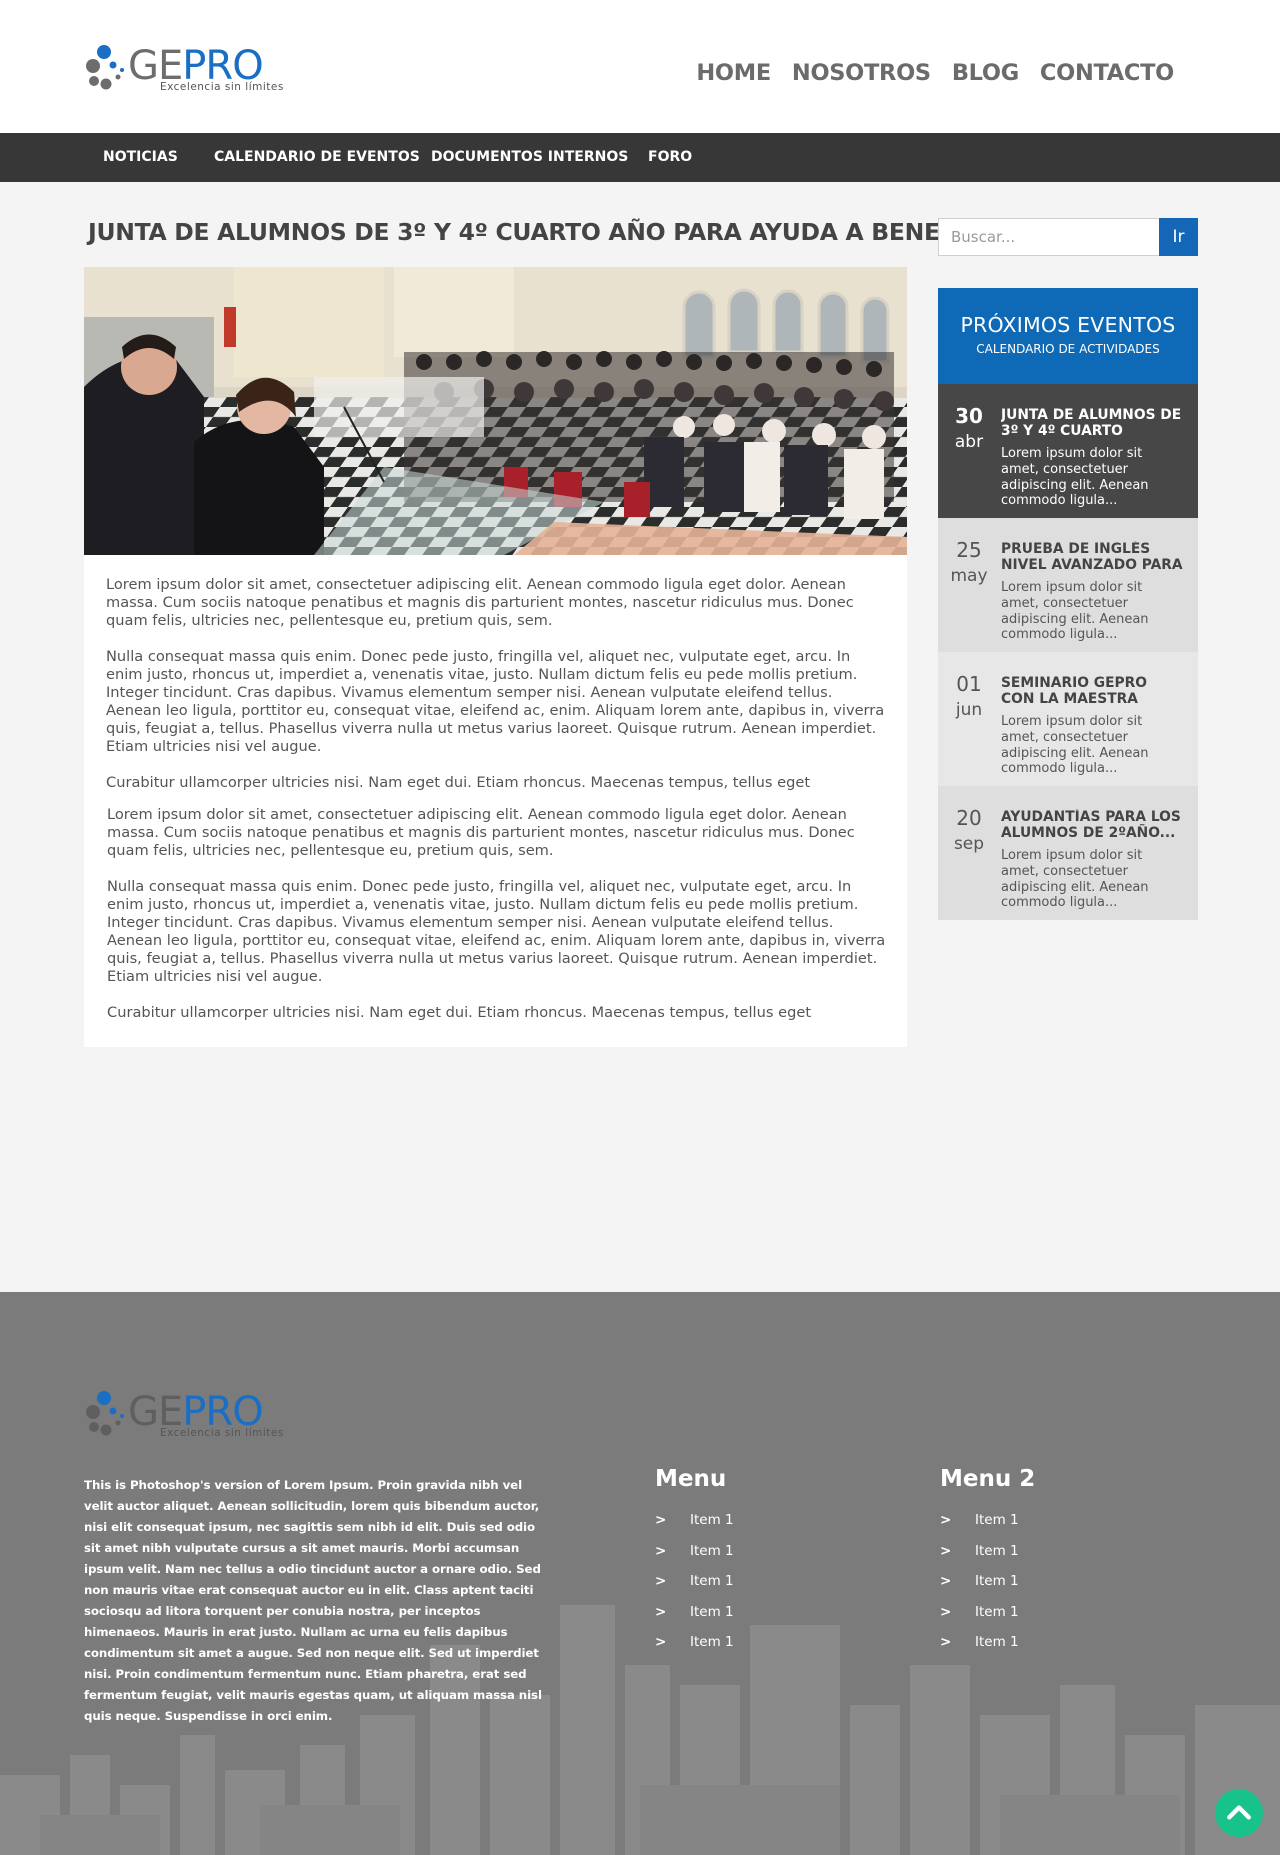  What do you see at coordinates (969, 576) in the screenshot?
I see `event-month: may` at bounding box center [969, 576].